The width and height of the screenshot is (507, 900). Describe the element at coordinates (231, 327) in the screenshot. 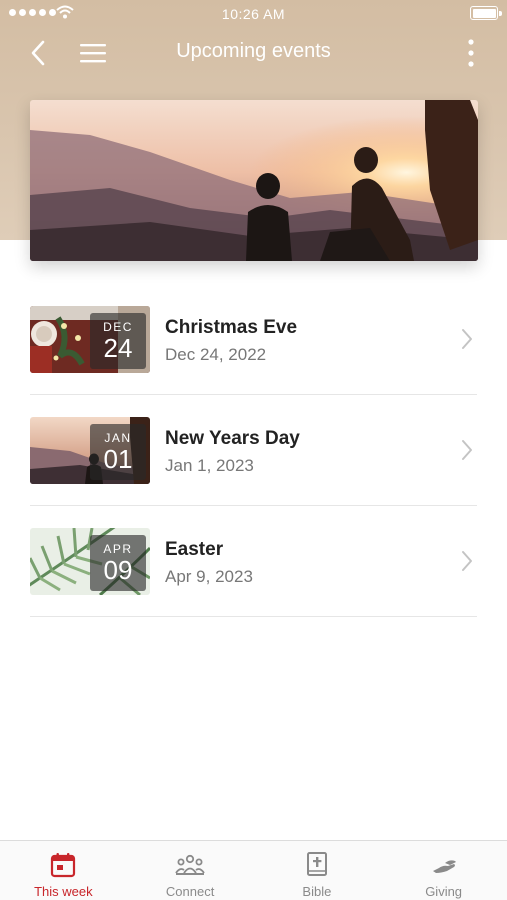

I see `event-title: Christmas Eve` at that location.